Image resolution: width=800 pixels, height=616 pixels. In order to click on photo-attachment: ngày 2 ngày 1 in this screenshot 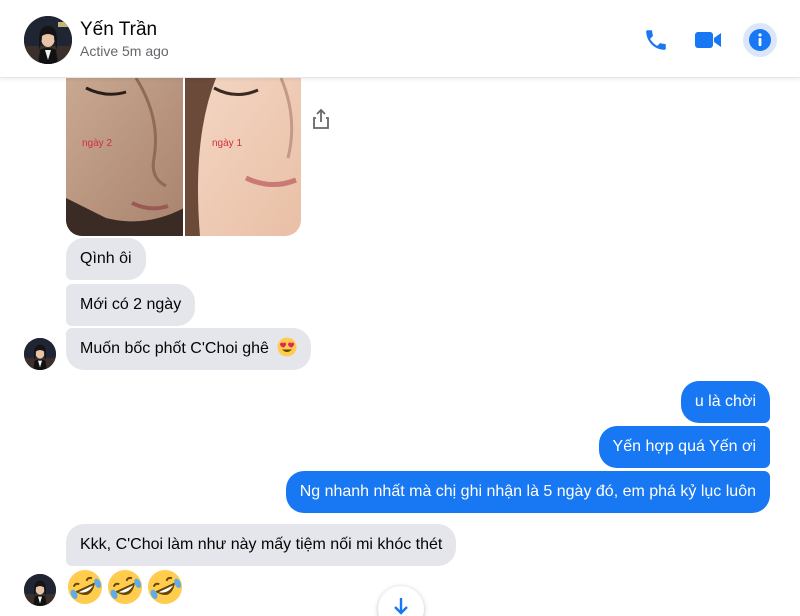, I will do `click(183, 157)`.